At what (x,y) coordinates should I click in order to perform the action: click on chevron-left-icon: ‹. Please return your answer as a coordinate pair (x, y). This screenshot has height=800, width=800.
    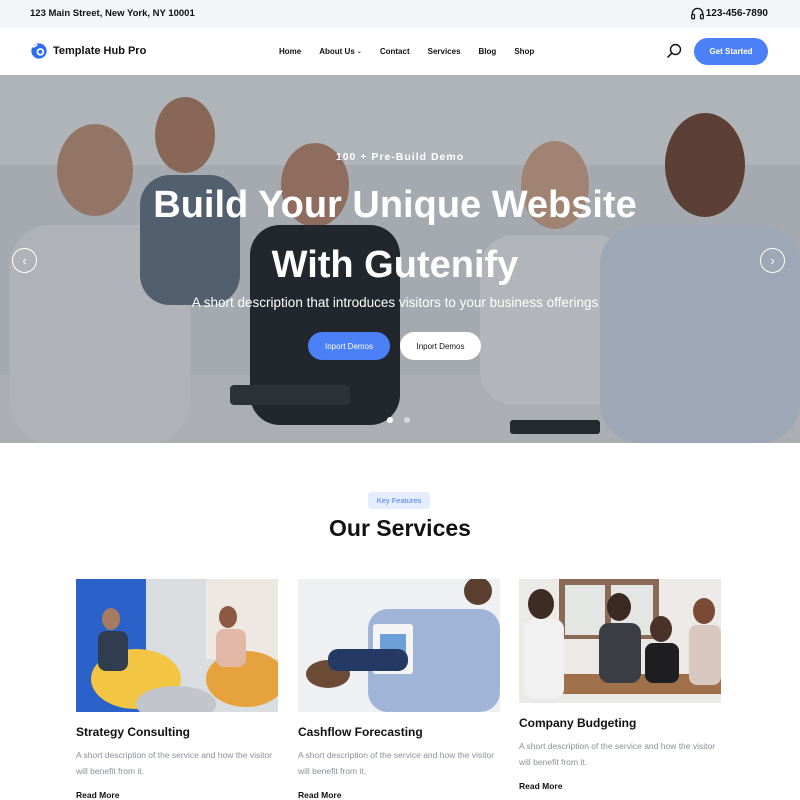
    Looking at the image, I should click on (24, 260).